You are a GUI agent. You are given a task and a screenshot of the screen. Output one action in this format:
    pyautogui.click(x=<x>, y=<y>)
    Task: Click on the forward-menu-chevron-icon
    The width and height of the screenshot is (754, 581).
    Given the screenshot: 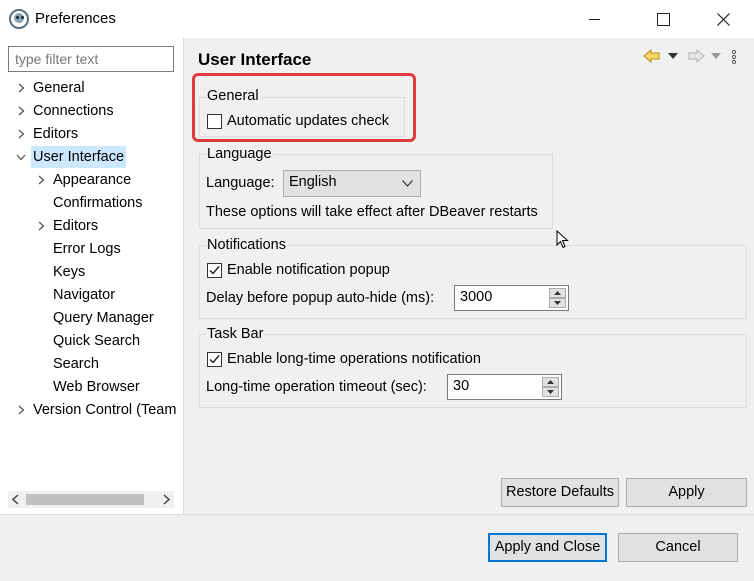 What is the action you would take?
    pyautogui.click(x=716, y=56)
    